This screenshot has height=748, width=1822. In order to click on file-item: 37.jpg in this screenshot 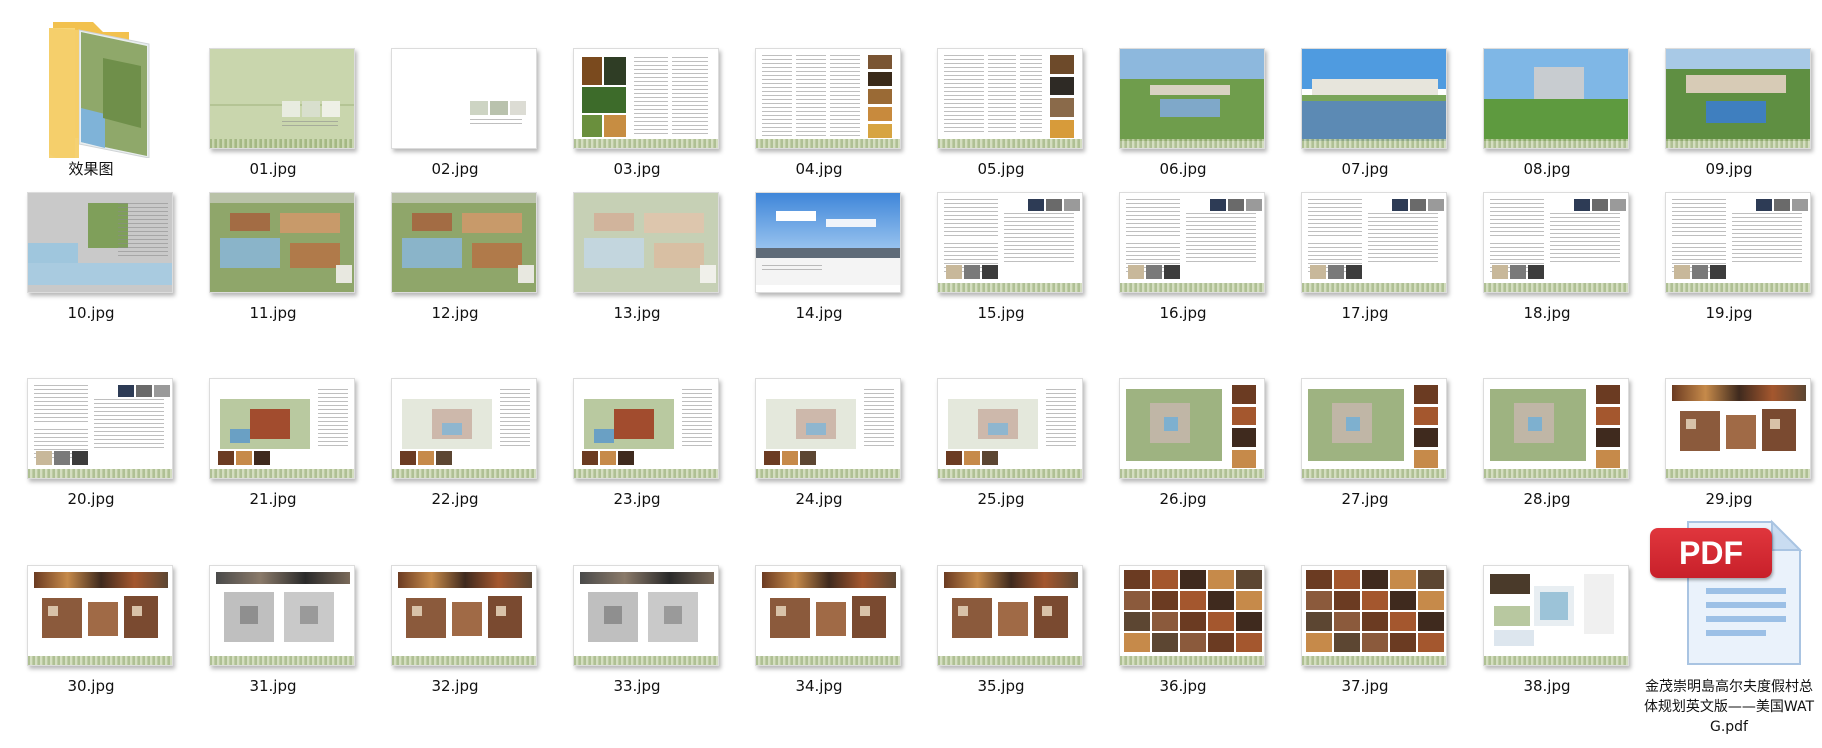, I will do `click(1365, 348)`.